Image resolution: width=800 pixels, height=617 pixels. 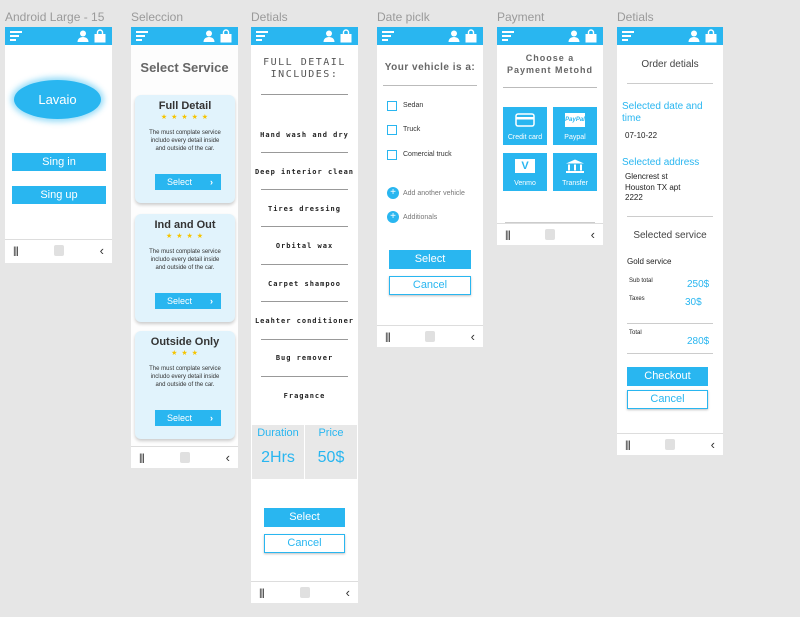 What do you see at coordinates (269, 17) in the screenshot?
I see `frame-label-details: Detials` at bounding box center [269, 17].